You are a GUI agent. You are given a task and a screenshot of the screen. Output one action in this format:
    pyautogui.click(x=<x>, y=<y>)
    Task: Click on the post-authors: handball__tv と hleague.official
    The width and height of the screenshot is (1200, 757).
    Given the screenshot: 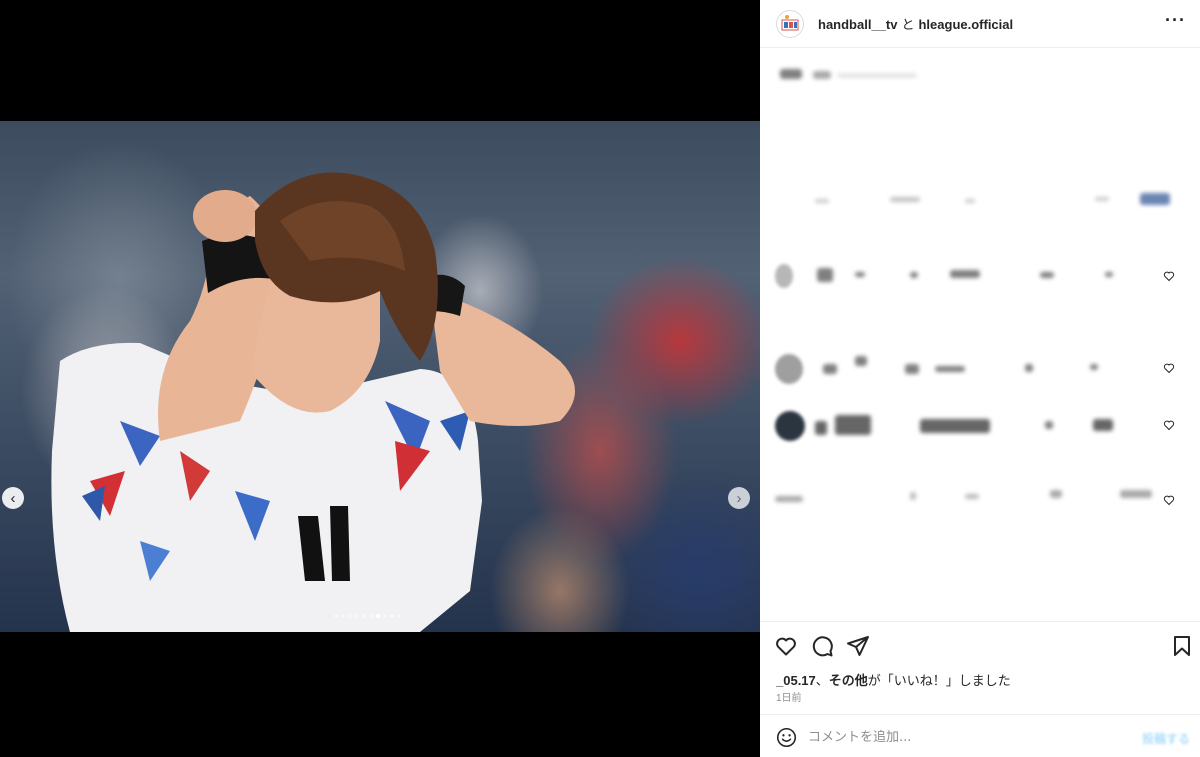 What is the action you would take?
    pyautogui.click(x=915, y=23)
    